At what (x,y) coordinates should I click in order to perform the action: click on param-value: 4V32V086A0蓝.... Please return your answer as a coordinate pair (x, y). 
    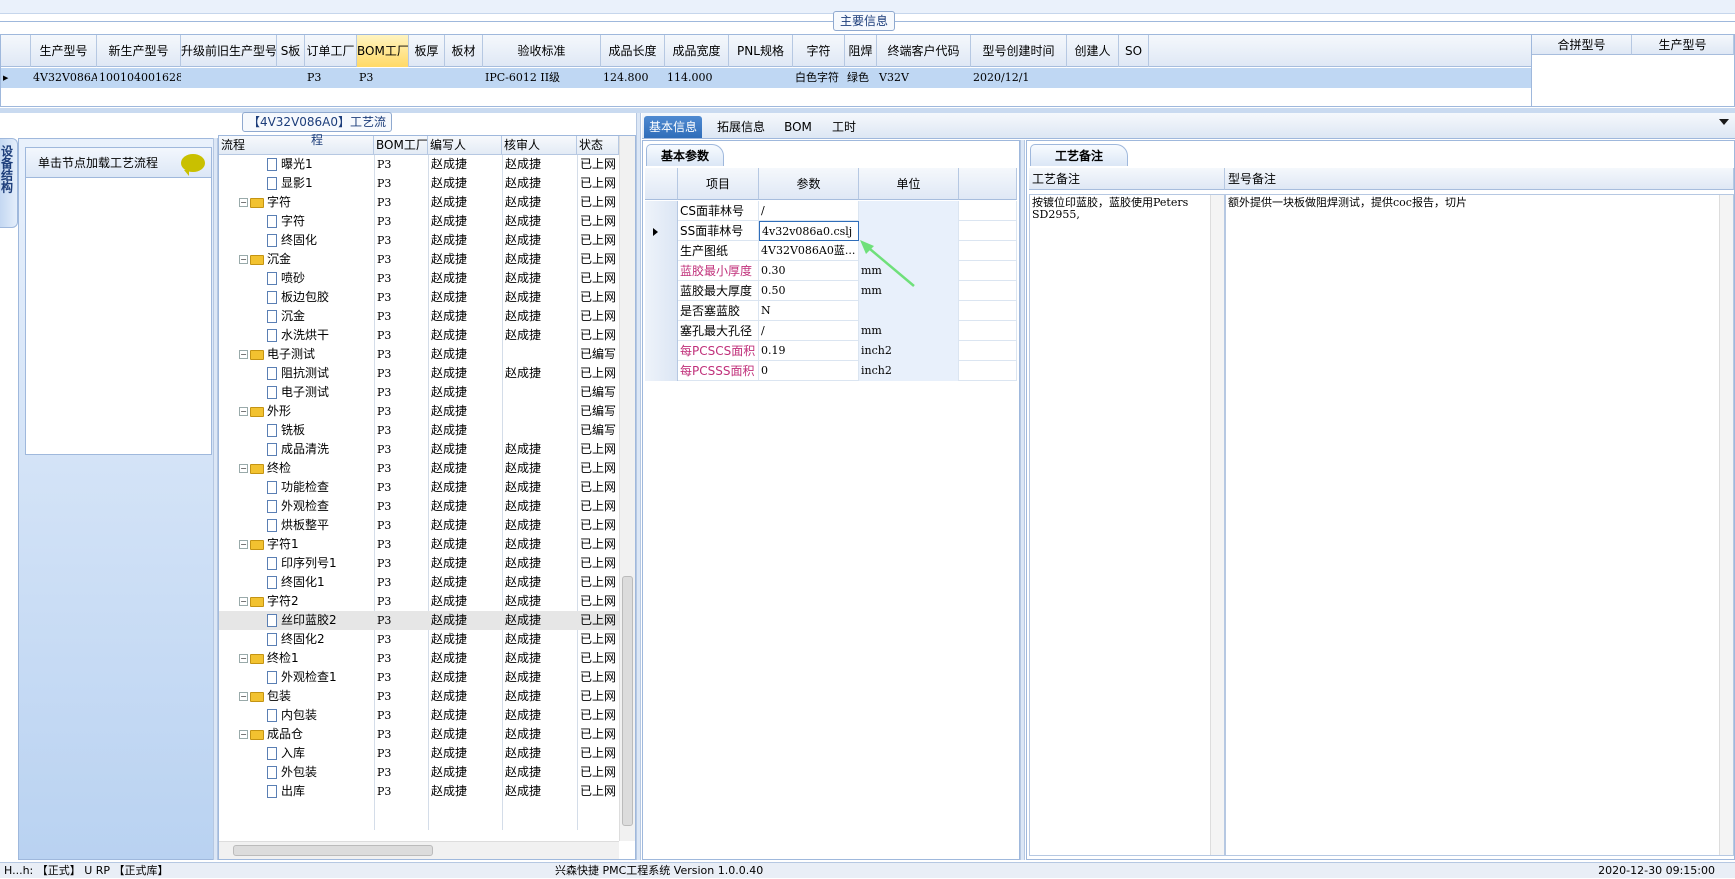
    Looking at the image, I should click on (809, 251).